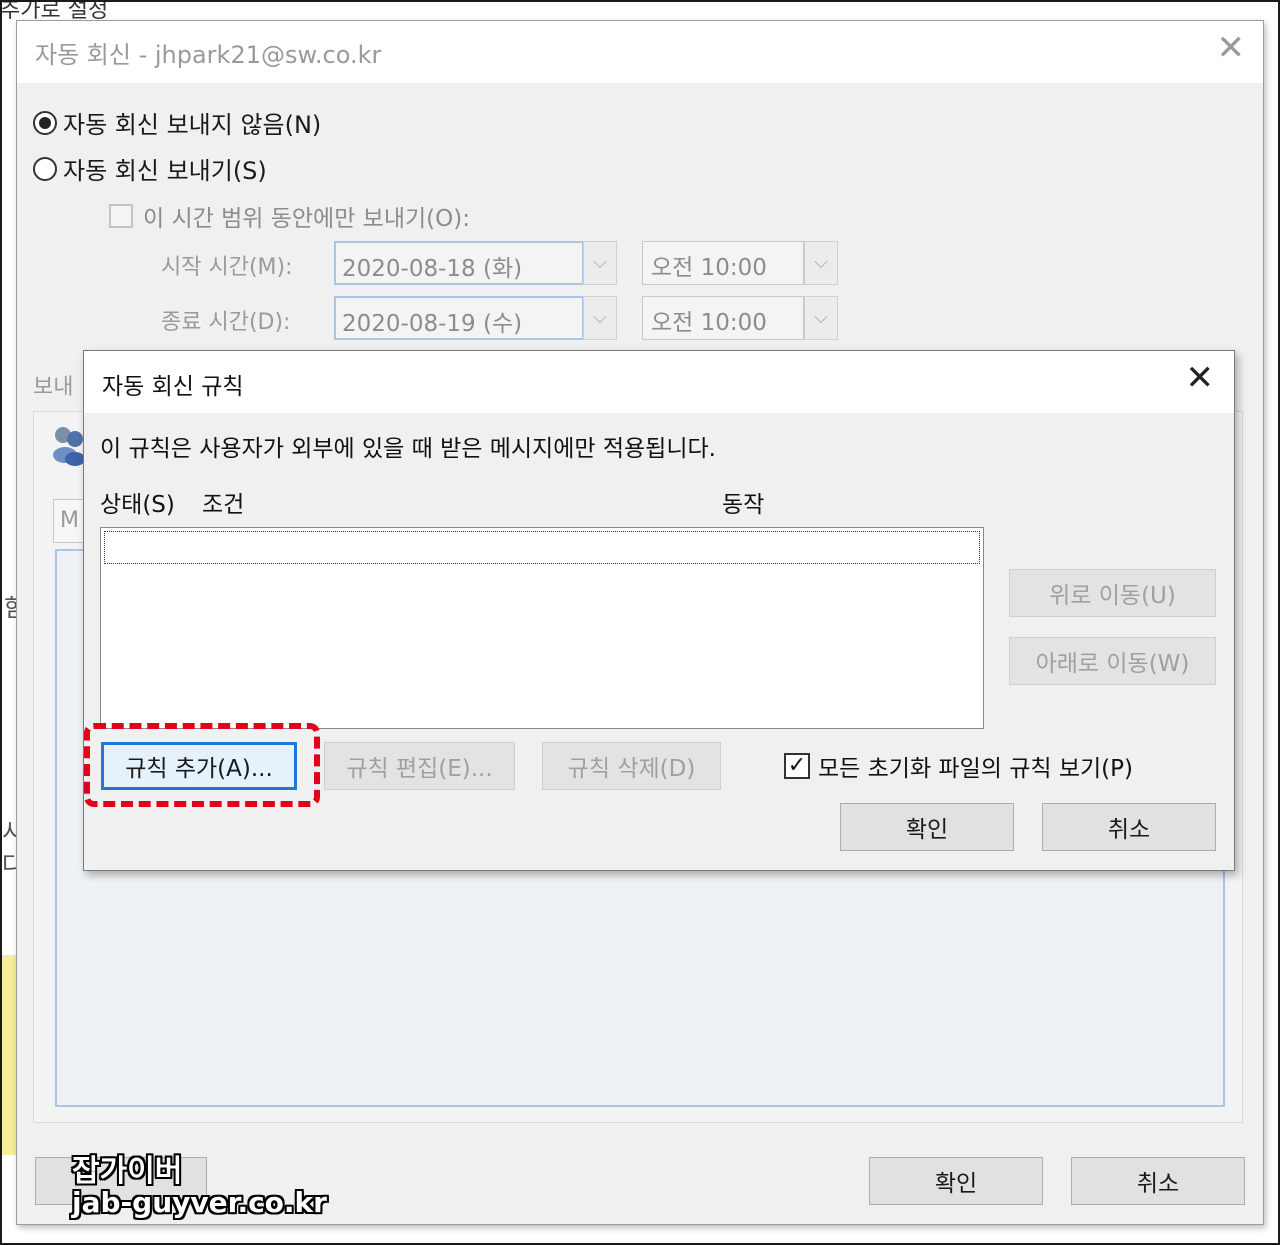  Describe the element at coordinates (542, 628) in the screenshot. I see `rules-list` at that location.